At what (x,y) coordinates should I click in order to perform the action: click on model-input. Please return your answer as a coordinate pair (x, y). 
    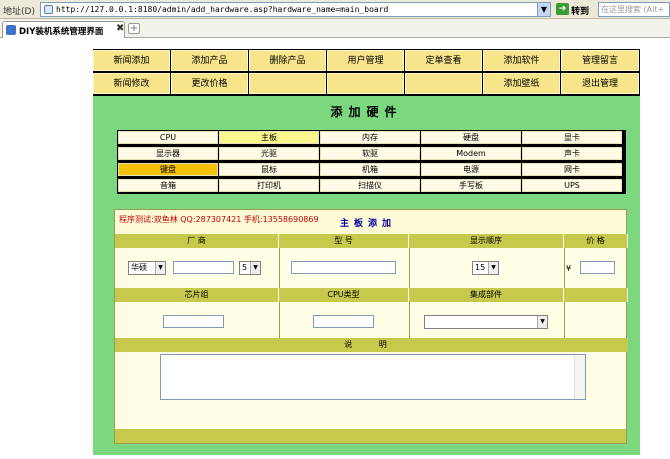
    Looking at the image, I should click on (343, 267).